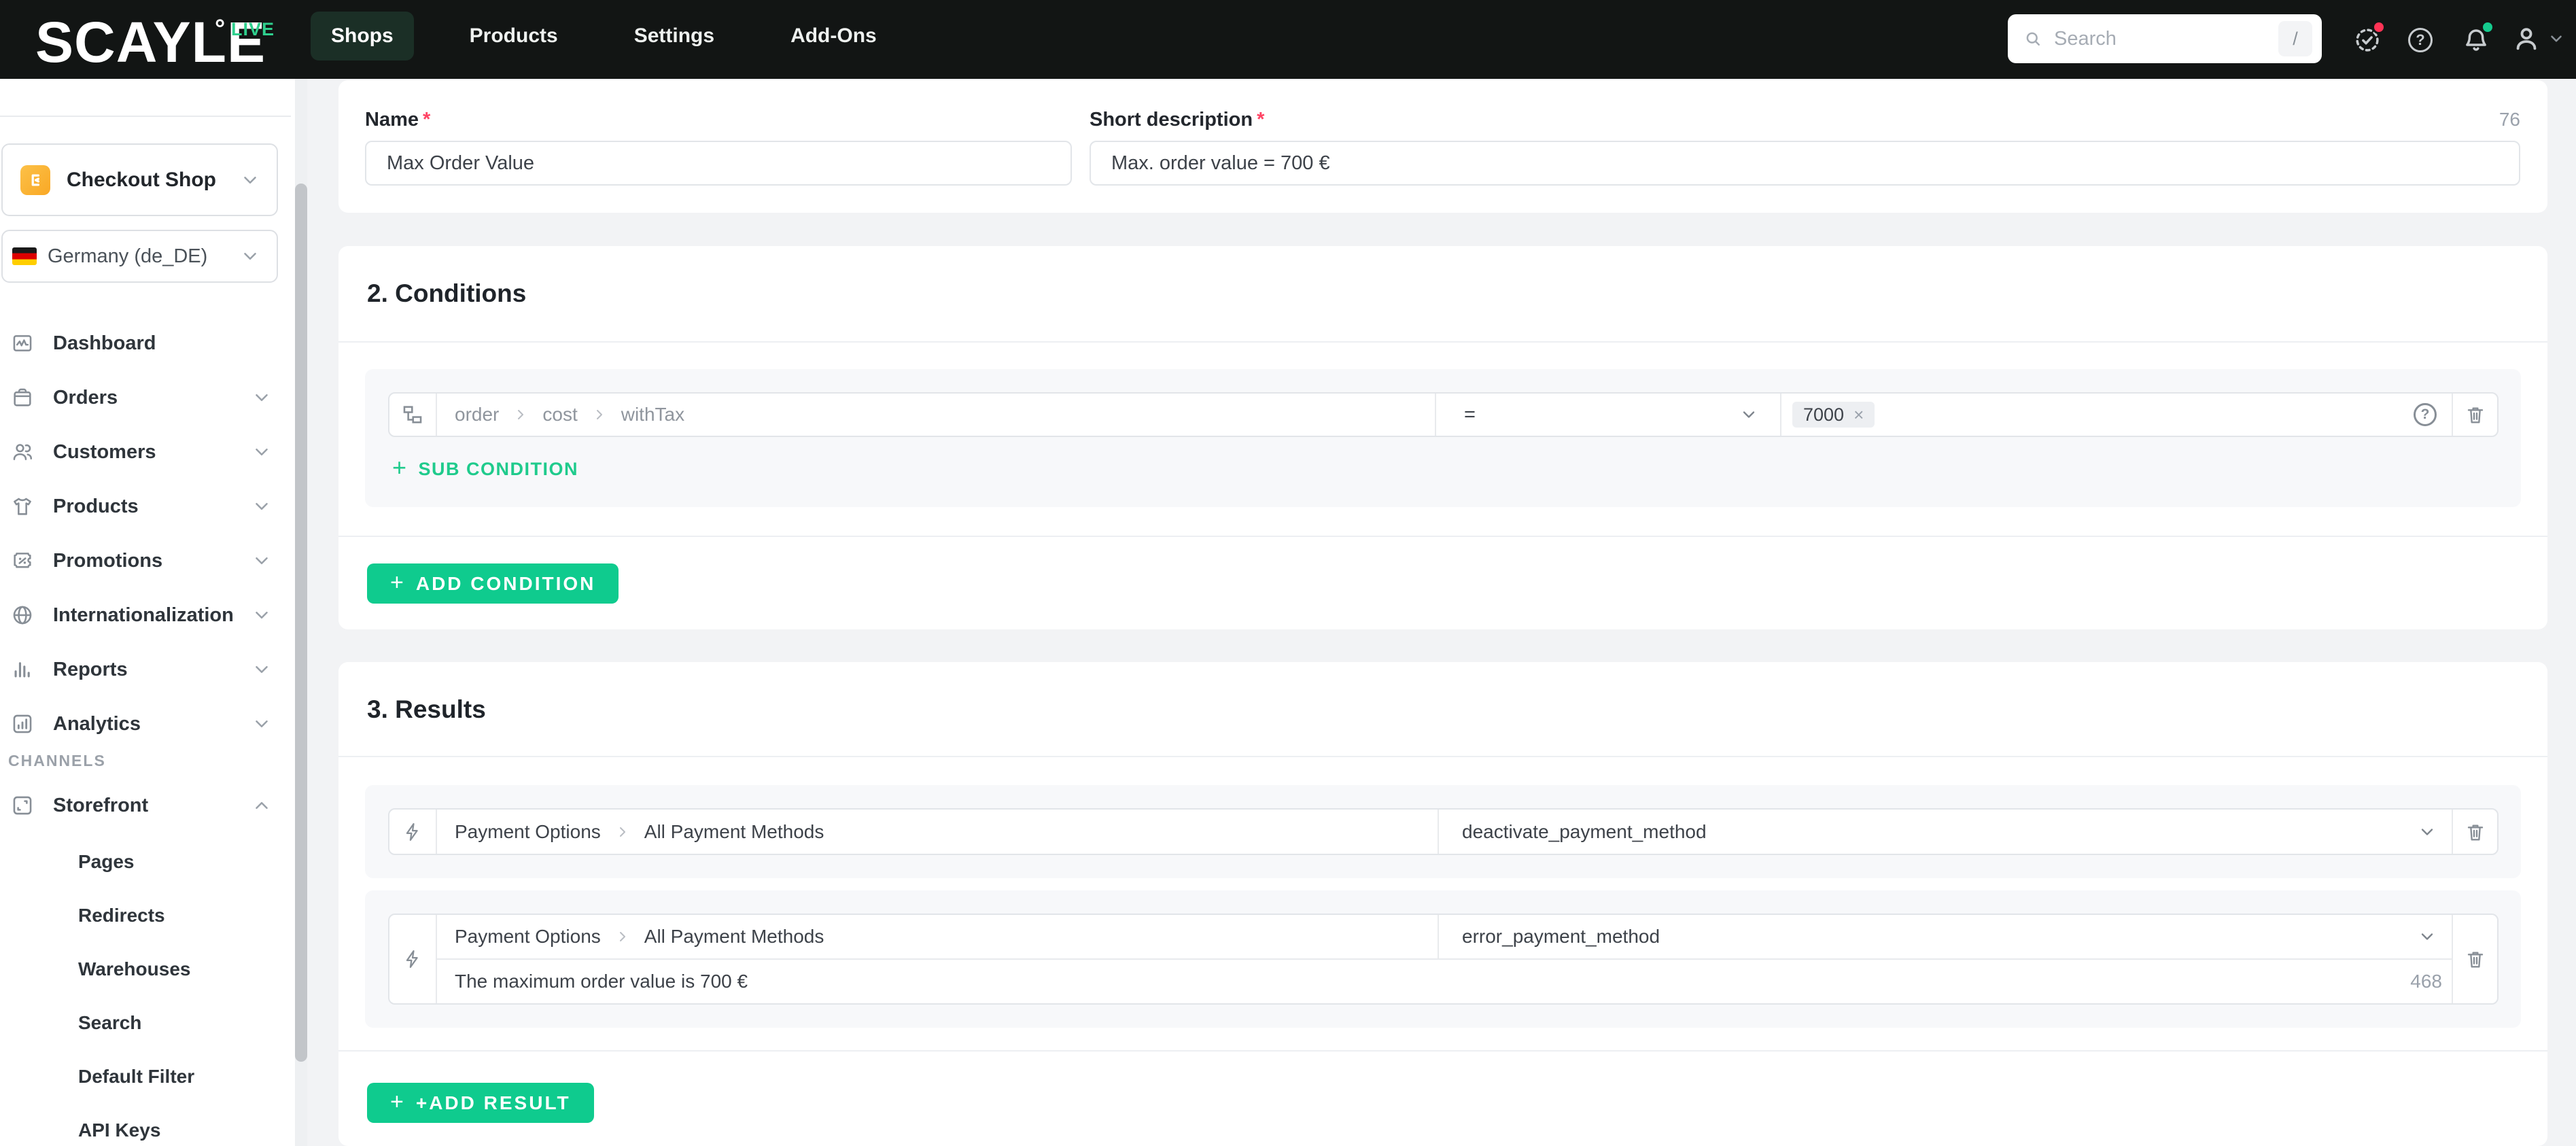  I want to click on channels-section-label: CHANNELS, so click(57, 760).